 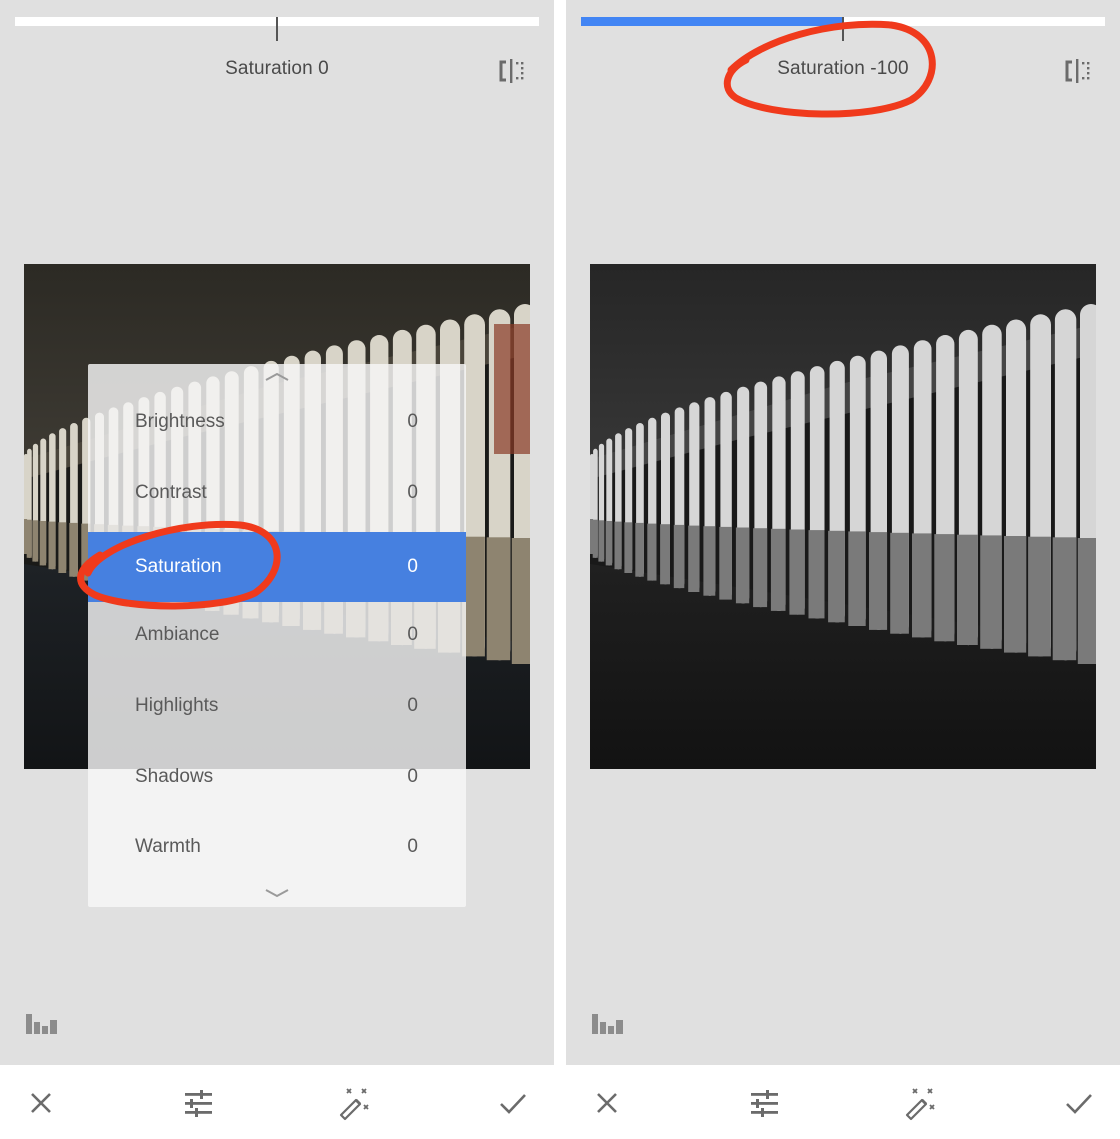 I want to click on menu-item-label: Contrast, so click(x=171, y=492).